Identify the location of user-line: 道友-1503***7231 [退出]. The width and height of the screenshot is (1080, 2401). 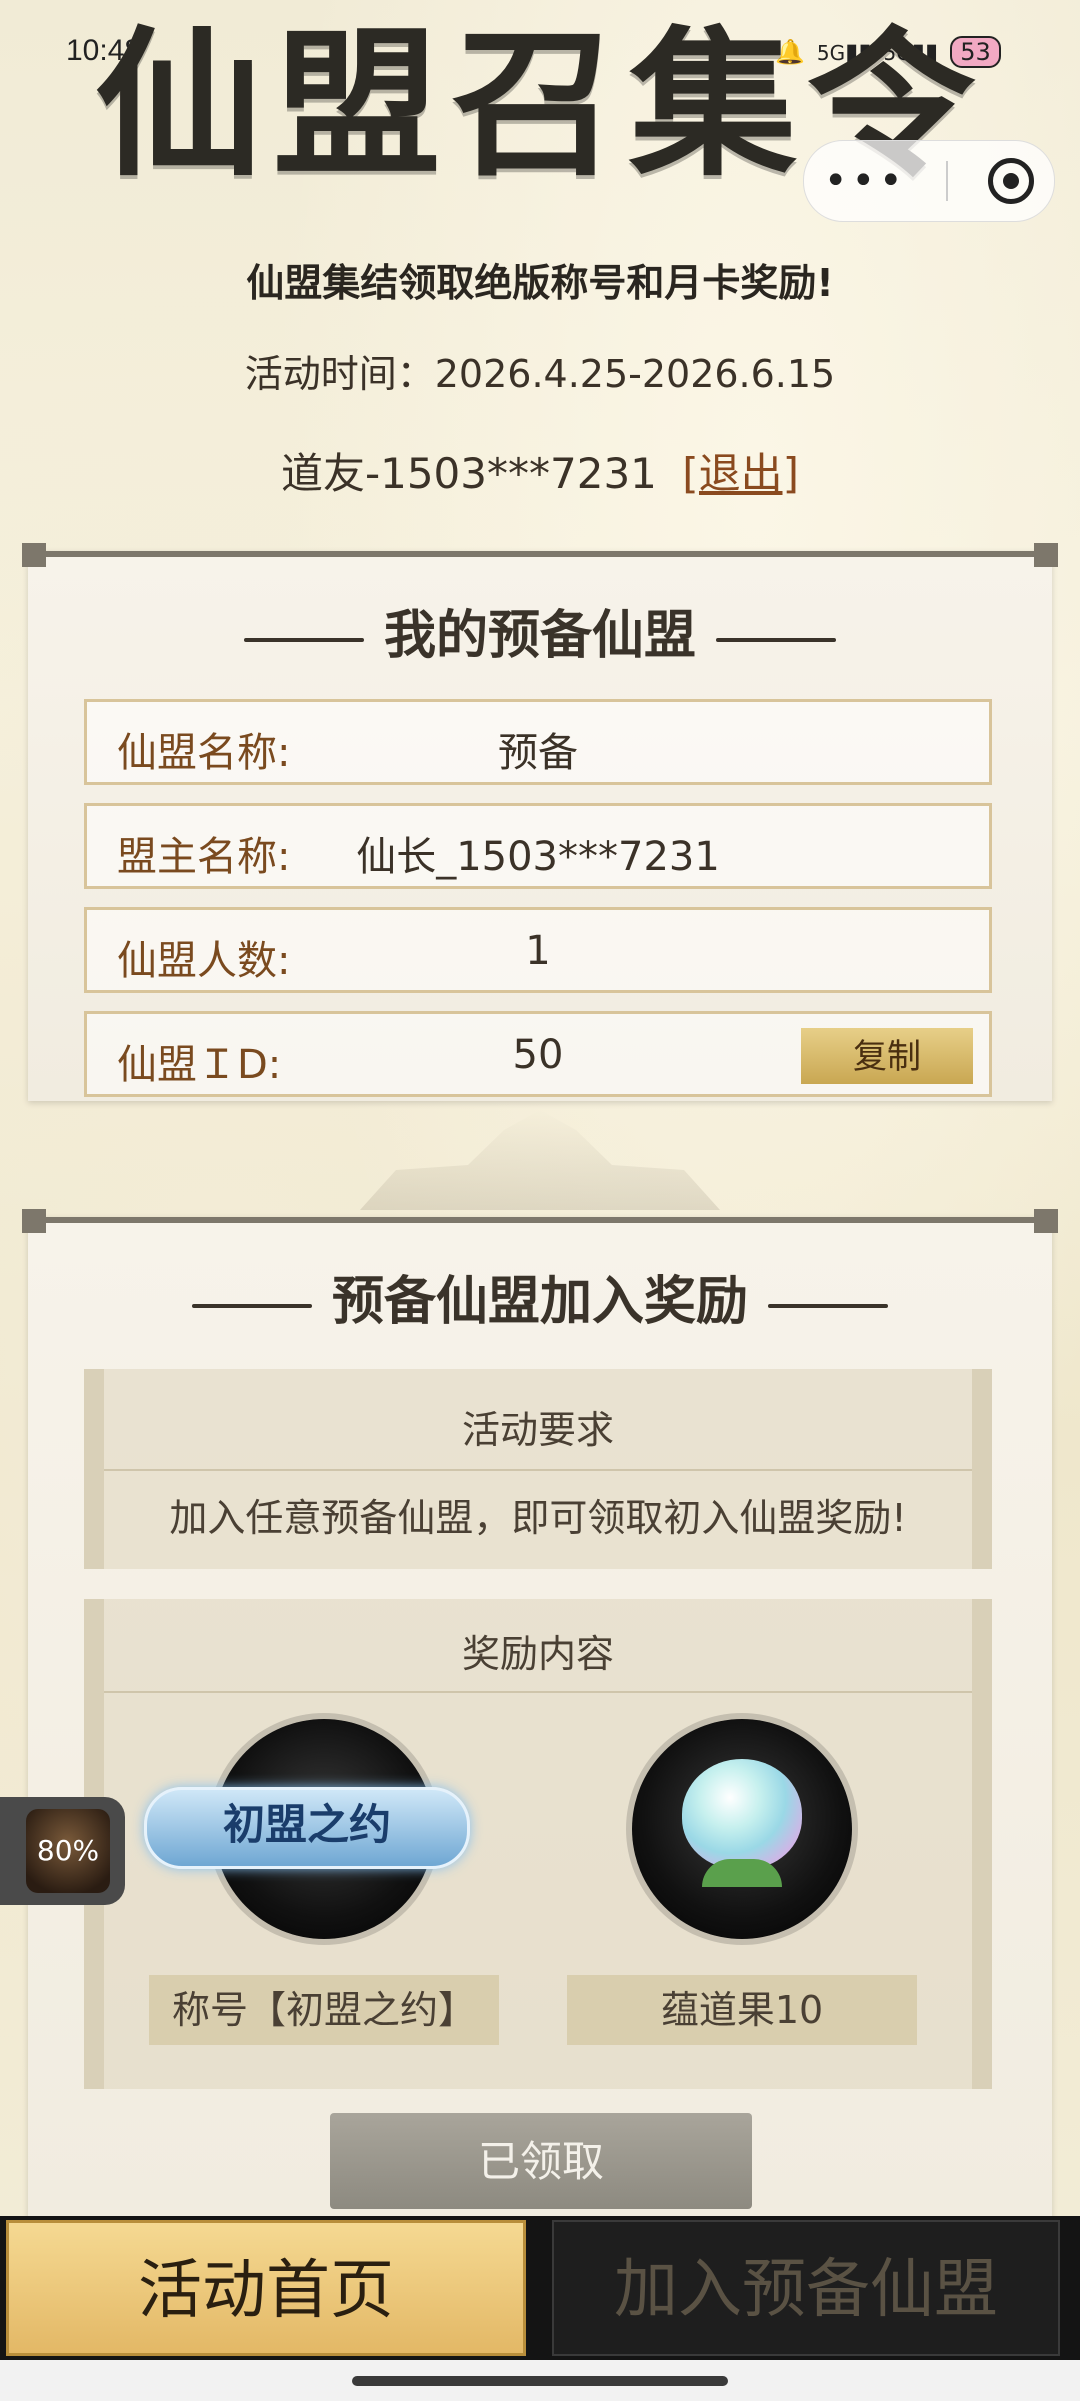
(540, 470).